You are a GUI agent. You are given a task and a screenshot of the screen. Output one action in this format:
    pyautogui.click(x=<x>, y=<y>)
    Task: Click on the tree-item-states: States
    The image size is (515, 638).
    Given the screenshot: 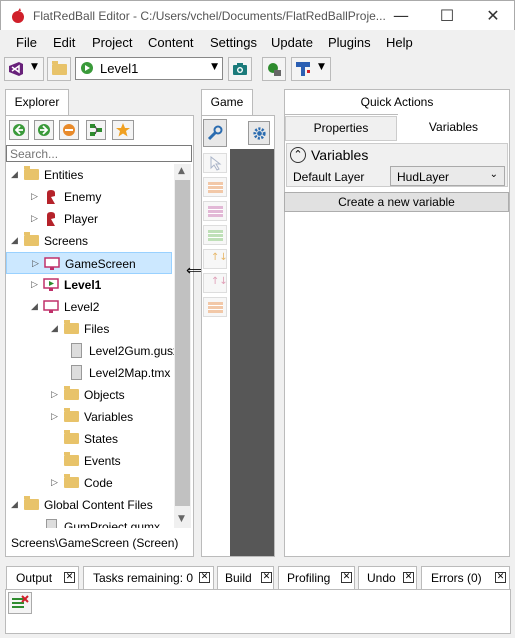 What is the action you would take?
    pyautogui.click(x=89, y=439)
    